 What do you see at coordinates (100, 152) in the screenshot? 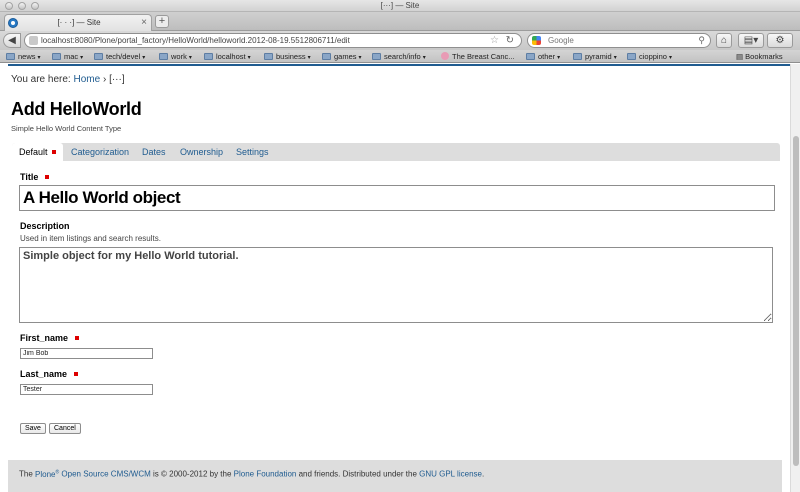
I see `tab-categorization: Categorization` at bounding box center [100, 152].